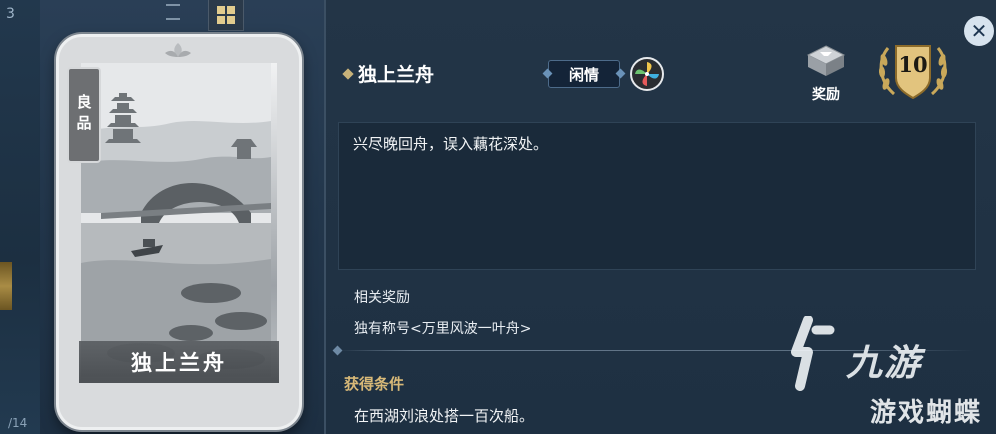 This screenshot has height=434, width=996. I want to click on background-side-strip: 3 /14, so click(20, 217).